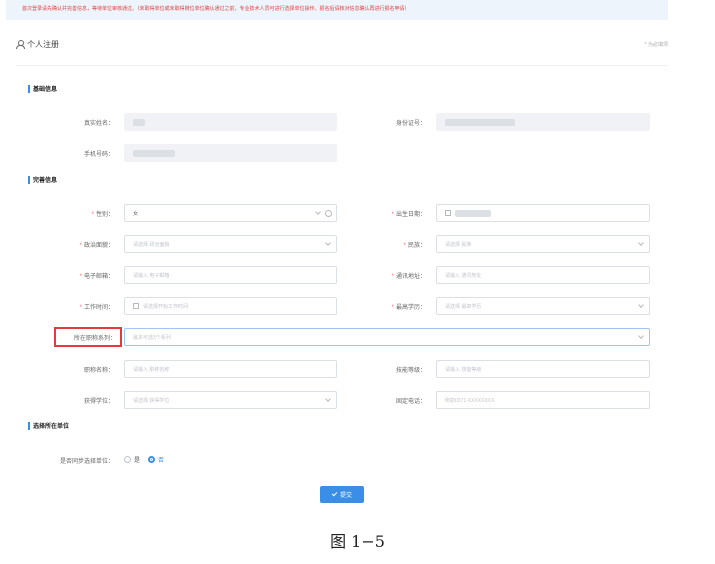  Describe the element at coordinates (45, 181) in the screenshot. I see `section-title: 完善信息` at that location.